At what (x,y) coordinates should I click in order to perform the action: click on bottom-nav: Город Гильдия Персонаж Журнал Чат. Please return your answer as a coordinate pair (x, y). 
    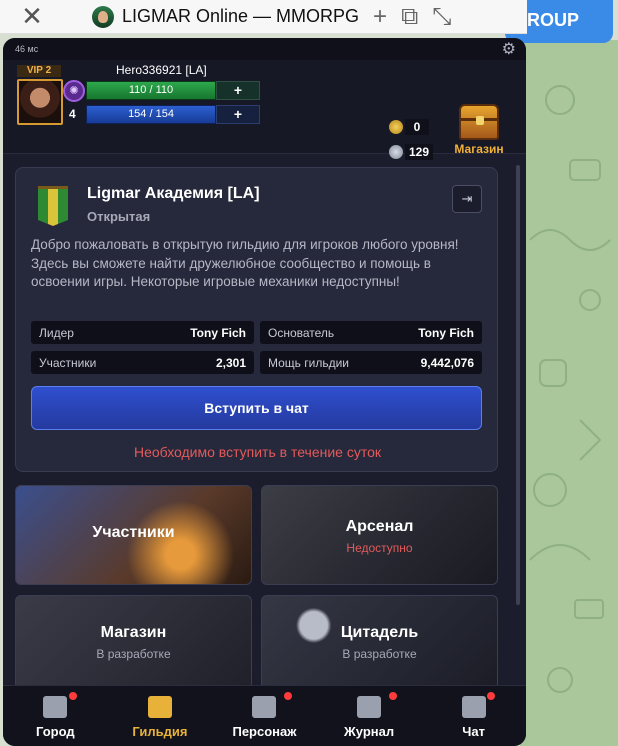
    Looking at the image, I should click on (264, 715).